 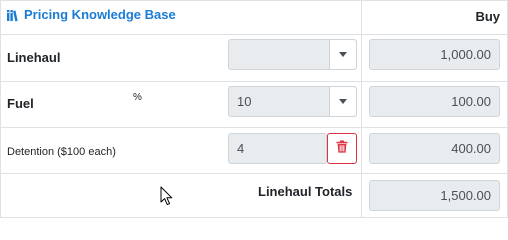 What do you see at coordinates (465, 195) in the screenshot?
I see `linehaul-totals-value: 1,500.00` at bounding box center [465, 195].